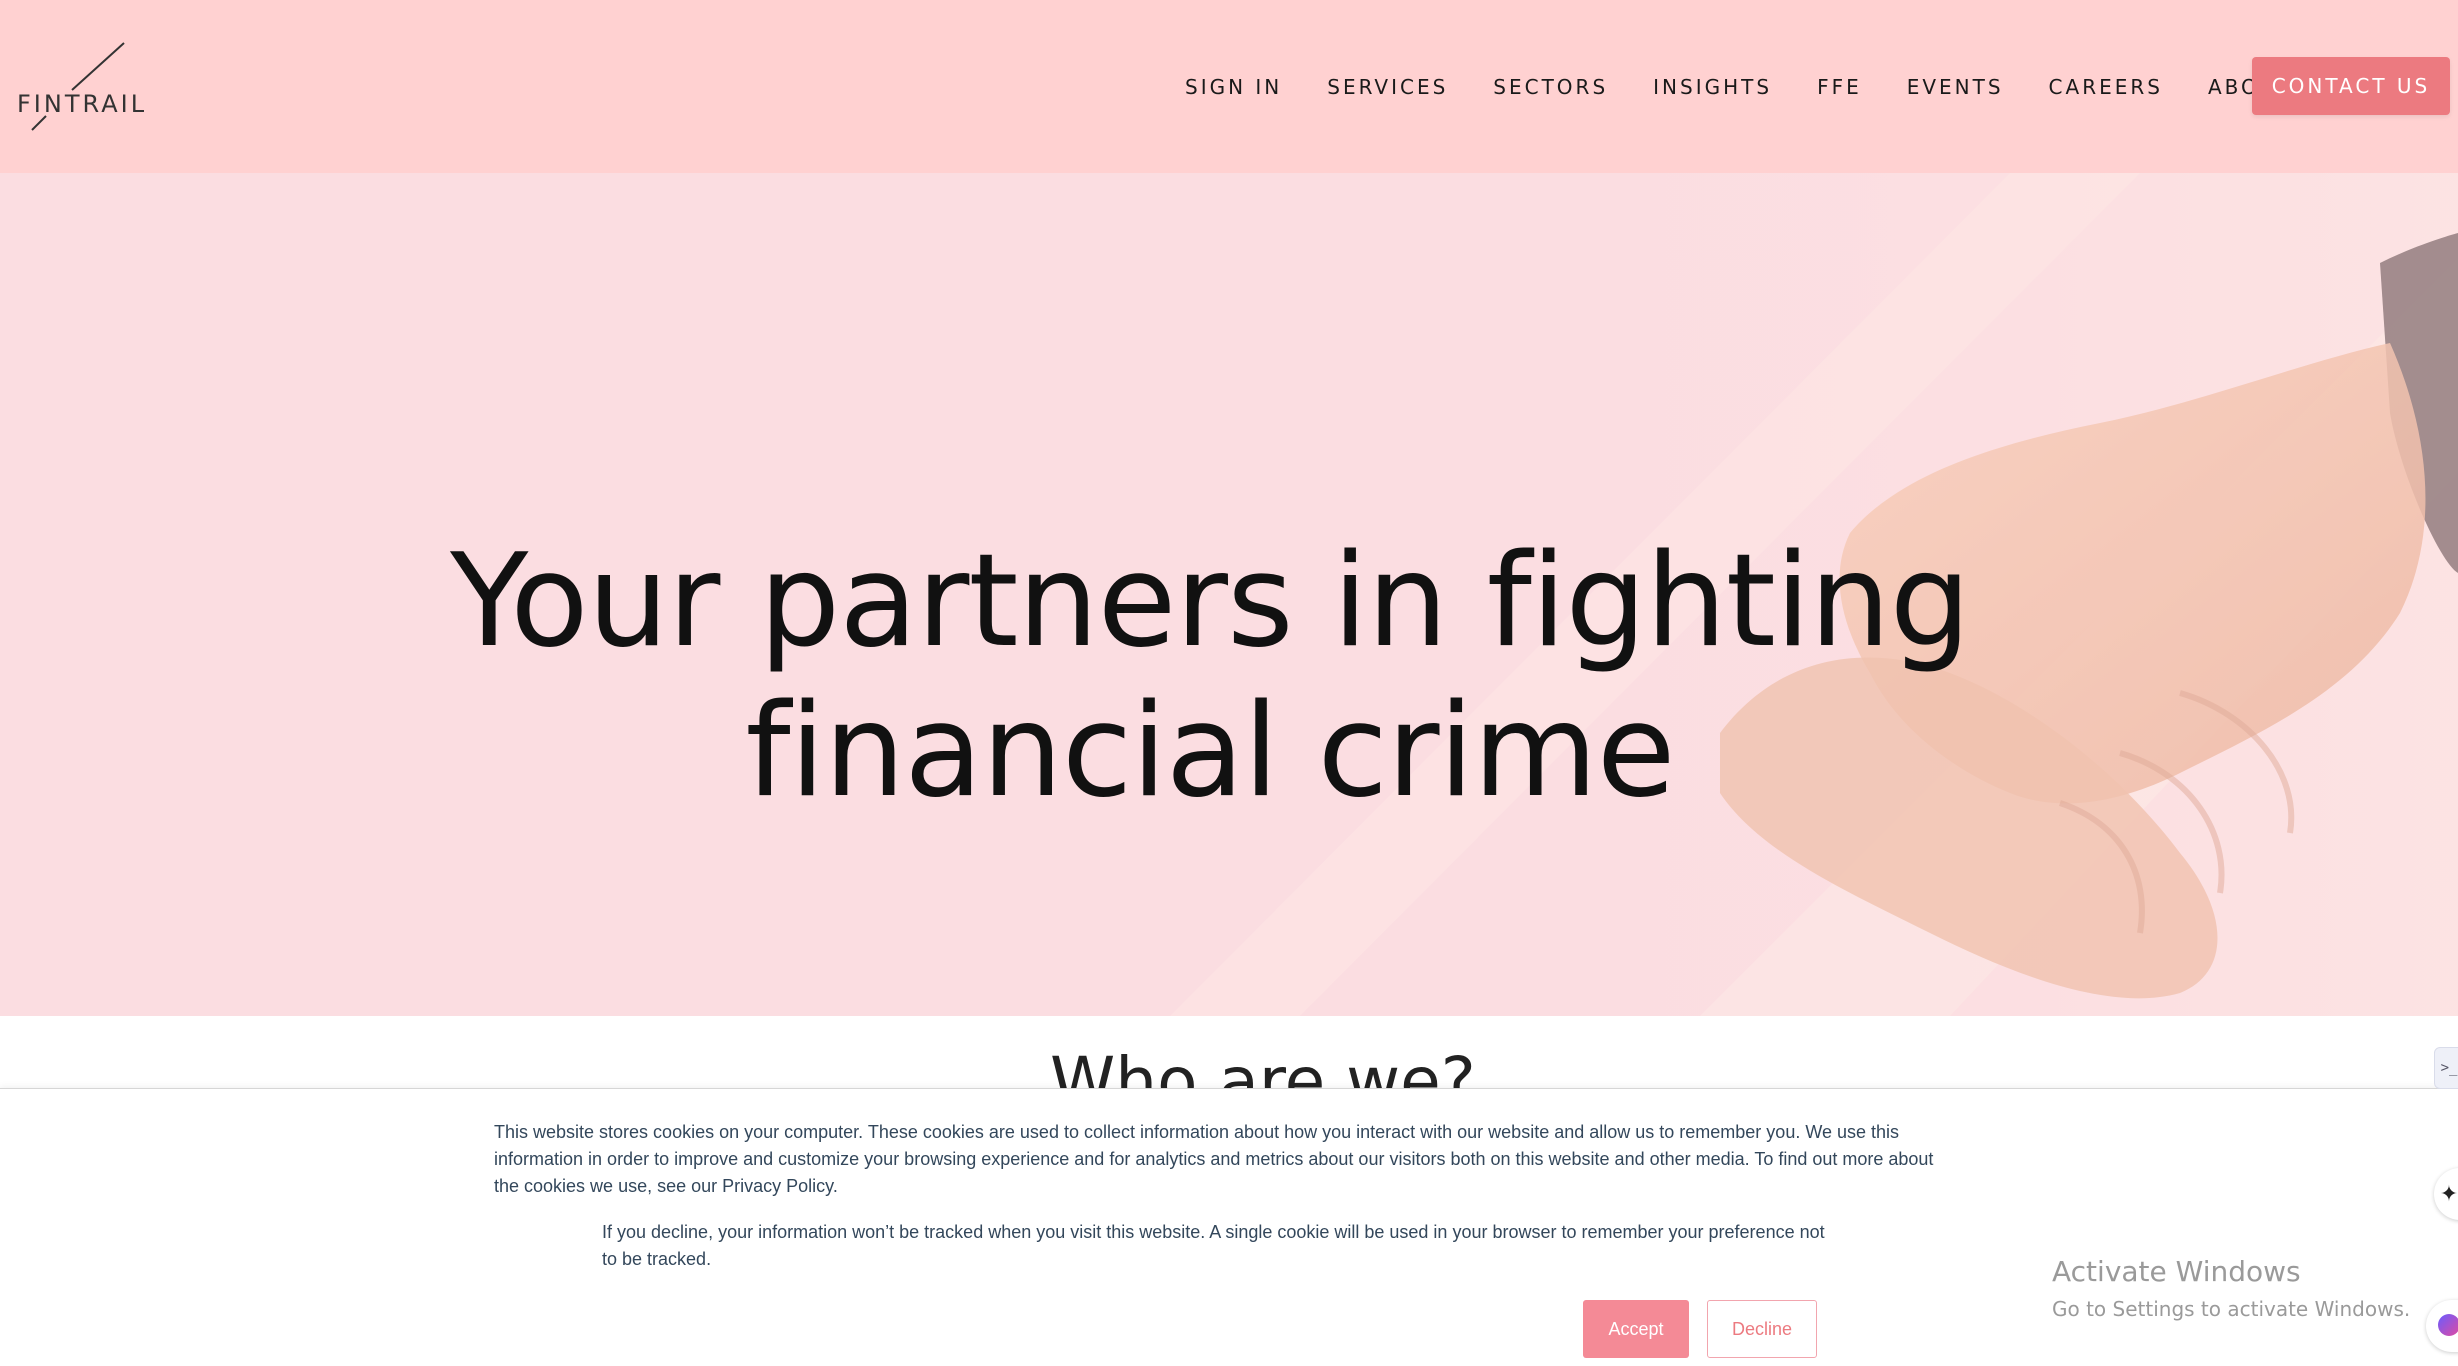  I want to click on fintrail-logo: FINTRAIL, so click(81, 87).